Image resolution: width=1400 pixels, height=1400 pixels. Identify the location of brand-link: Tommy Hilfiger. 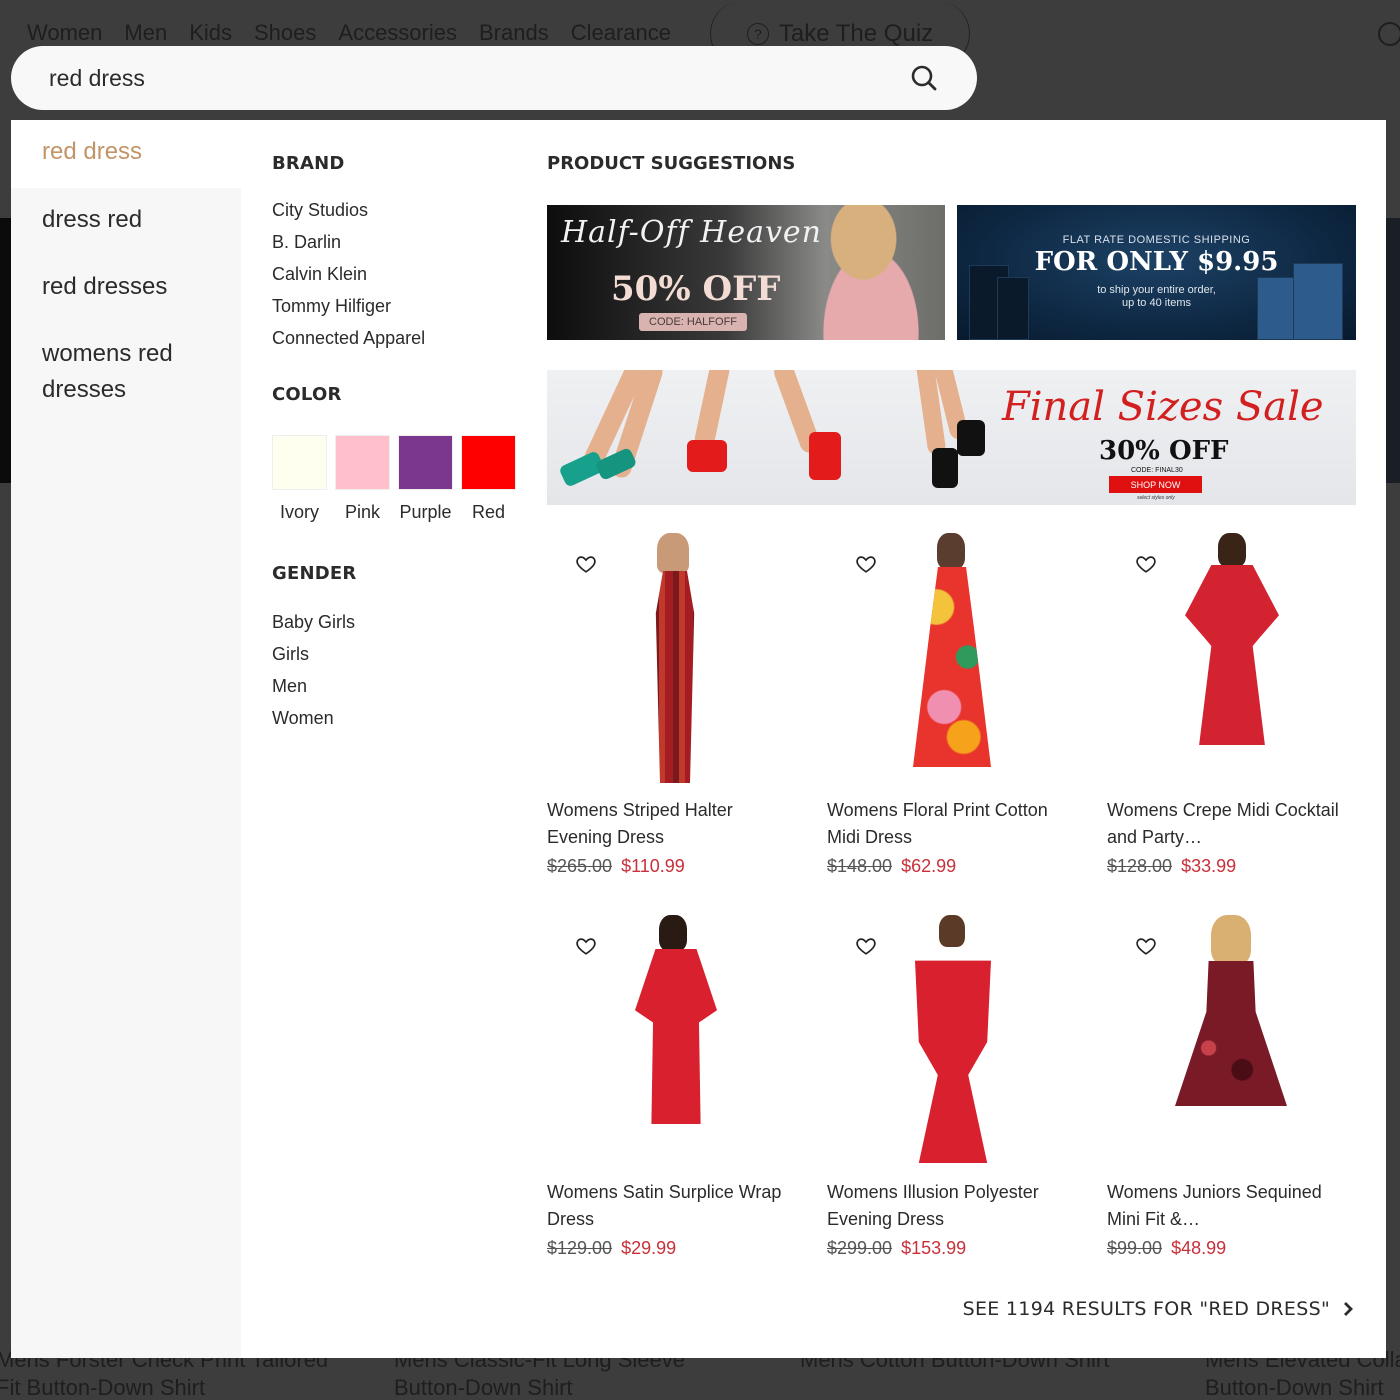
(402, 306).